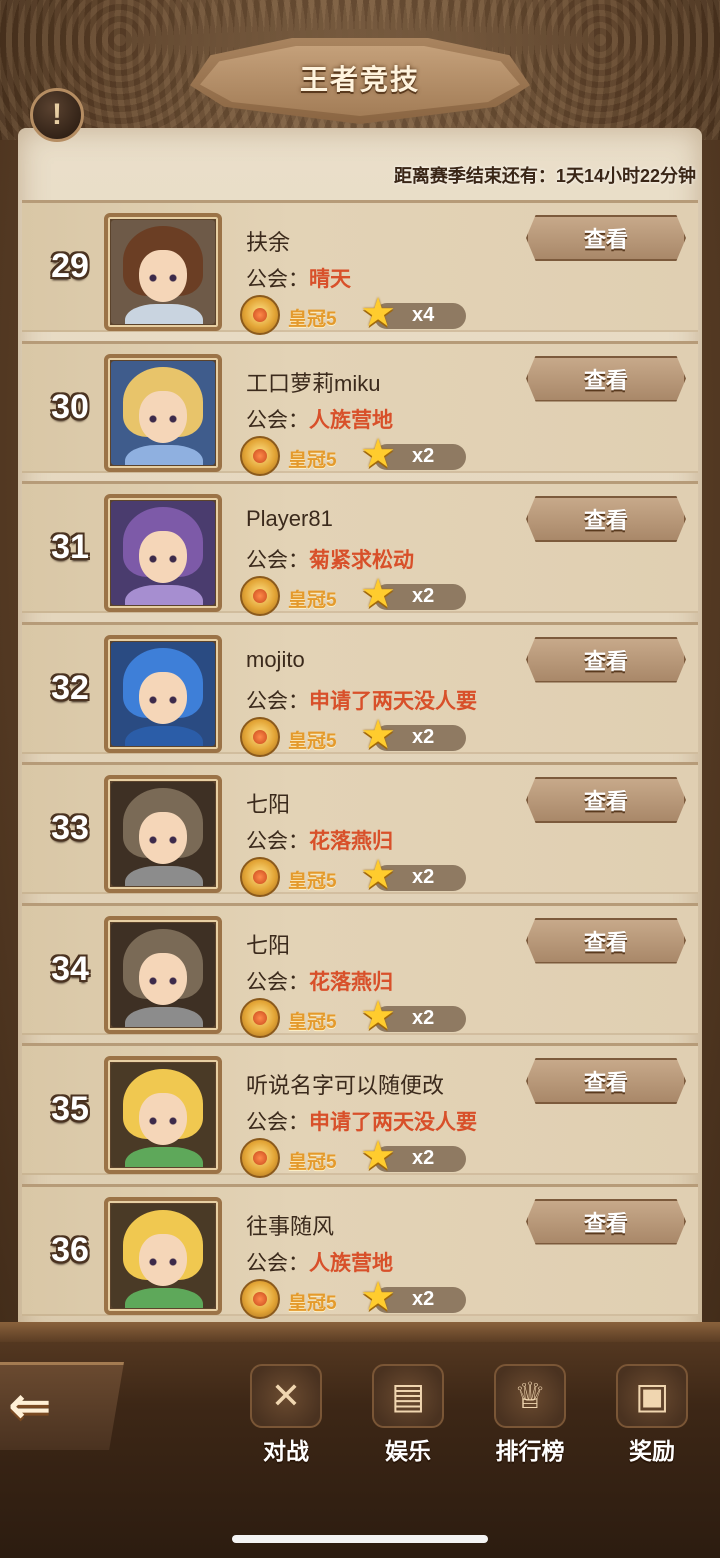 This screenshot has height=1558, width=720. Describe the element at coordinates (298, 278) in the screenshot. I see `guild-line: 公会：晴天` at that location.